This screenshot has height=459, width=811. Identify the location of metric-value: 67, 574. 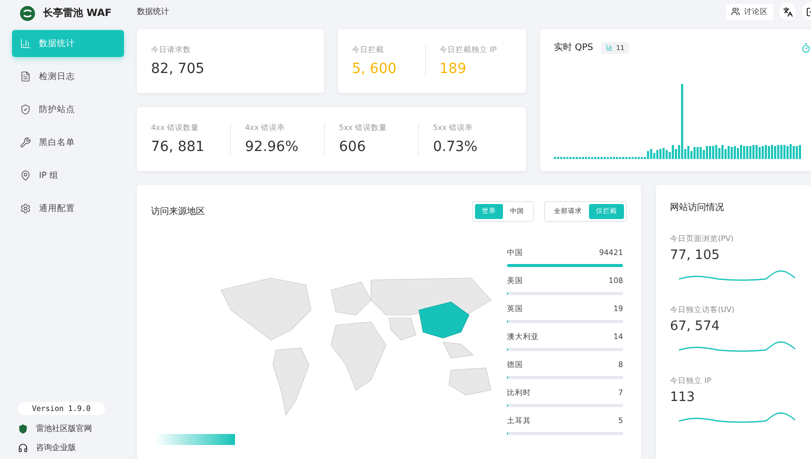
(695, 326).